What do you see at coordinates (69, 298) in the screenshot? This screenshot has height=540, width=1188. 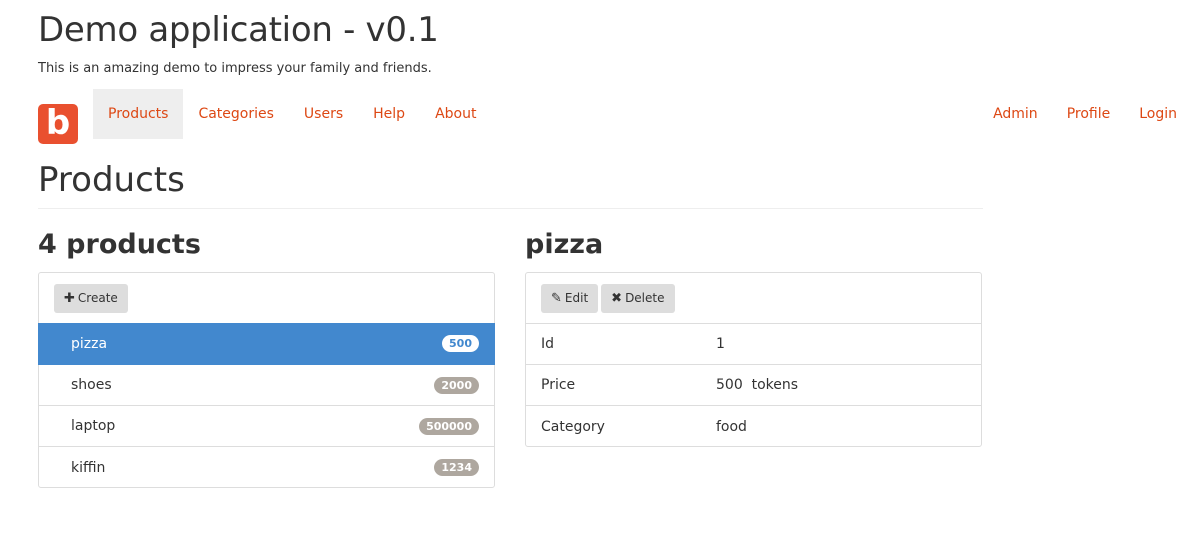 I see `plus-icon: ✚` at bounding box center [69, 298].